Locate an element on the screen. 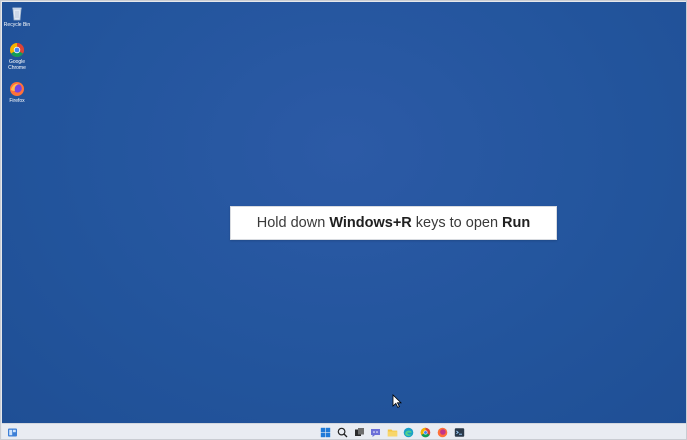  desktop-icon-google-chrome: Google Chrome is located at coordinates (17, 56).